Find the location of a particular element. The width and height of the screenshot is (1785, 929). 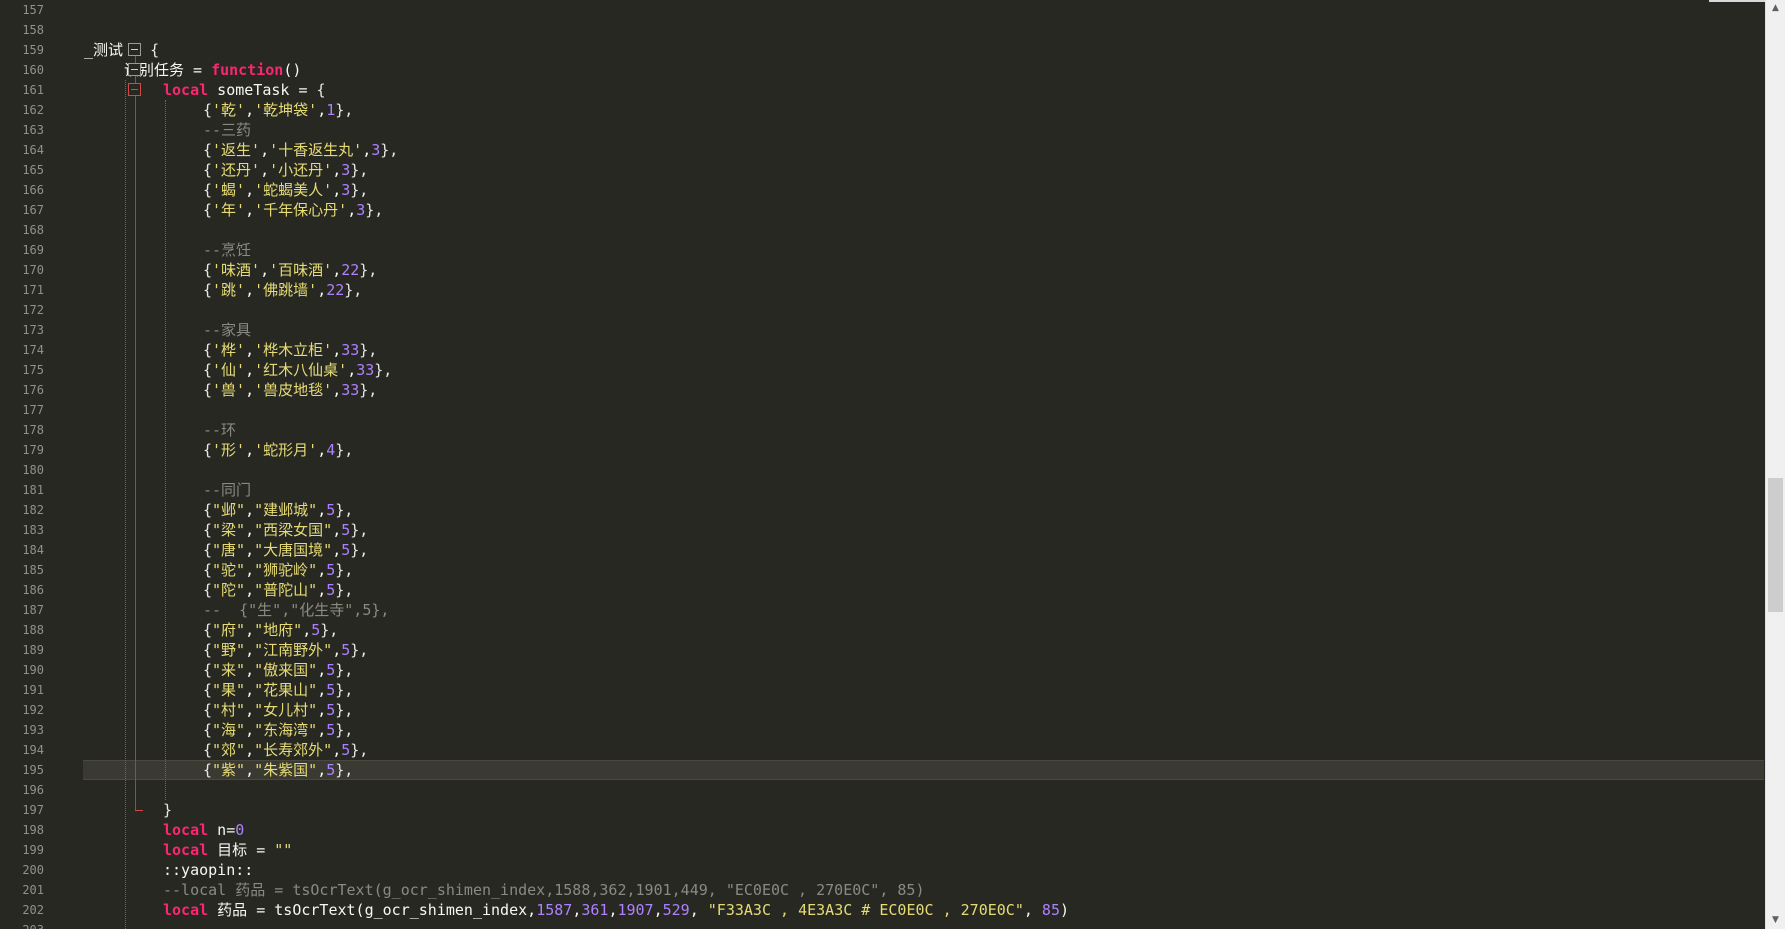

code-token: '蛇形月' is located at coordinates (286, 450).